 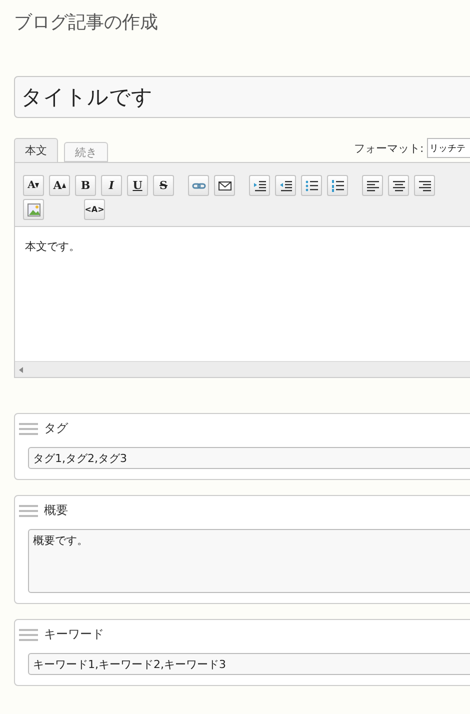 What do you see at coordinates (242, 369) in the screenshot?
I see `horizontal-scrollbar` at bounding box center [242, 369].